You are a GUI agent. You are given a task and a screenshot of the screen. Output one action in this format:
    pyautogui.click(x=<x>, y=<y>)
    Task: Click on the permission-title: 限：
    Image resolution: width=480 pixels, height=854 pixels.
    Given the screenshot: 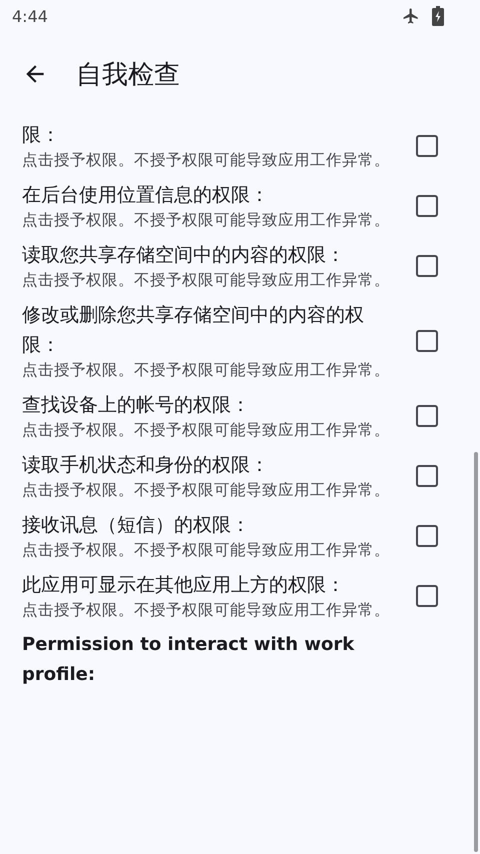 What is the action you would take?
    pyautogui.click(x=41, y=135)
    